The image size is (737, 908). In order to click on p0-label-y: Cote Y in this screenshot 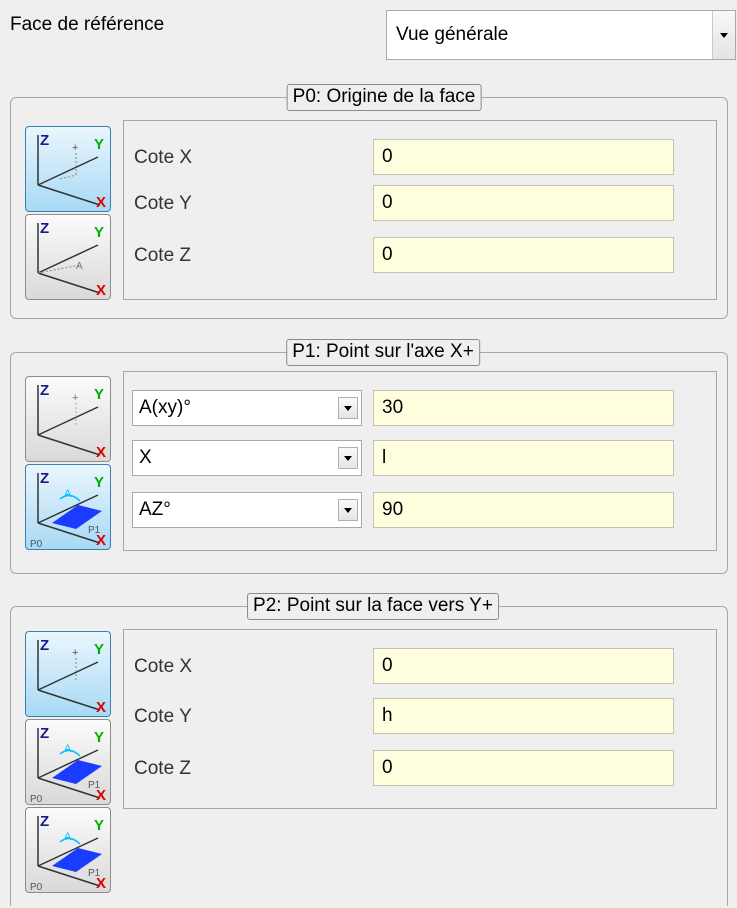, I will do `click(163, 203)`.